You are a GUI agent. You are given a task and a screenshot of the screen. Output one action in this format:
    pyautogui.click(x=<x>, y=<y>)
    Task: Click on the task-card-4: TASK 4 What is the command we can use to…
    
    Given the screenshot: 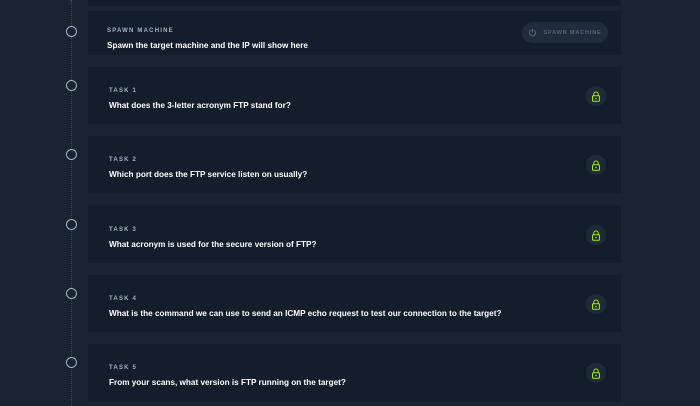 What is the action you would take?
    pyautogui.click(x=354, y=303)
    